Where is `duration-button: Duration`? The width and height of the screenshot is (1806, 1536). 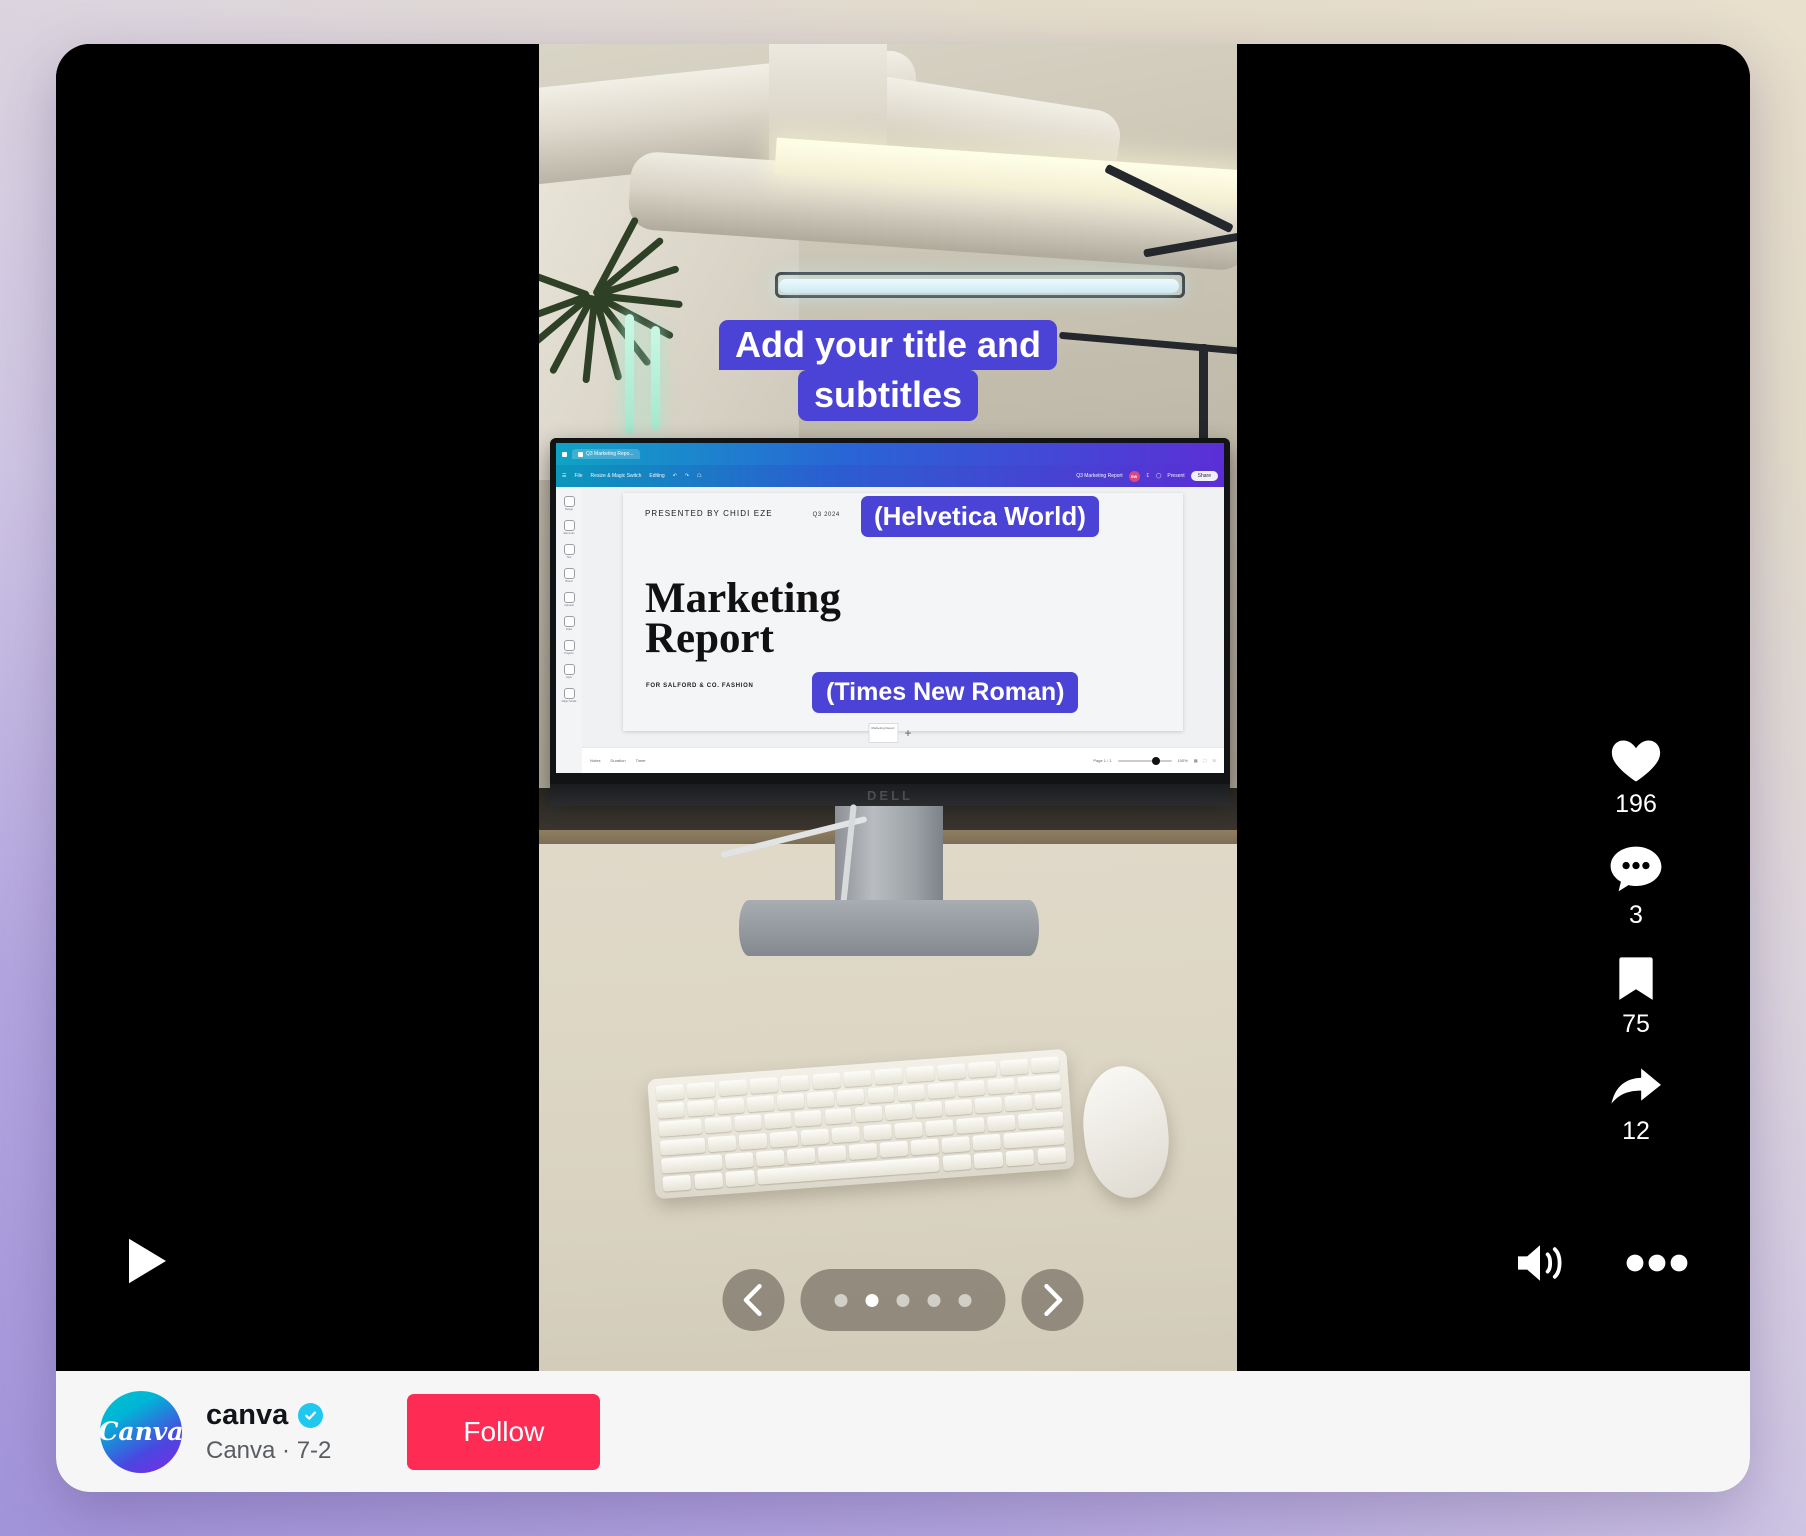
duration-button: Duration is located at coordinates (617, 760).